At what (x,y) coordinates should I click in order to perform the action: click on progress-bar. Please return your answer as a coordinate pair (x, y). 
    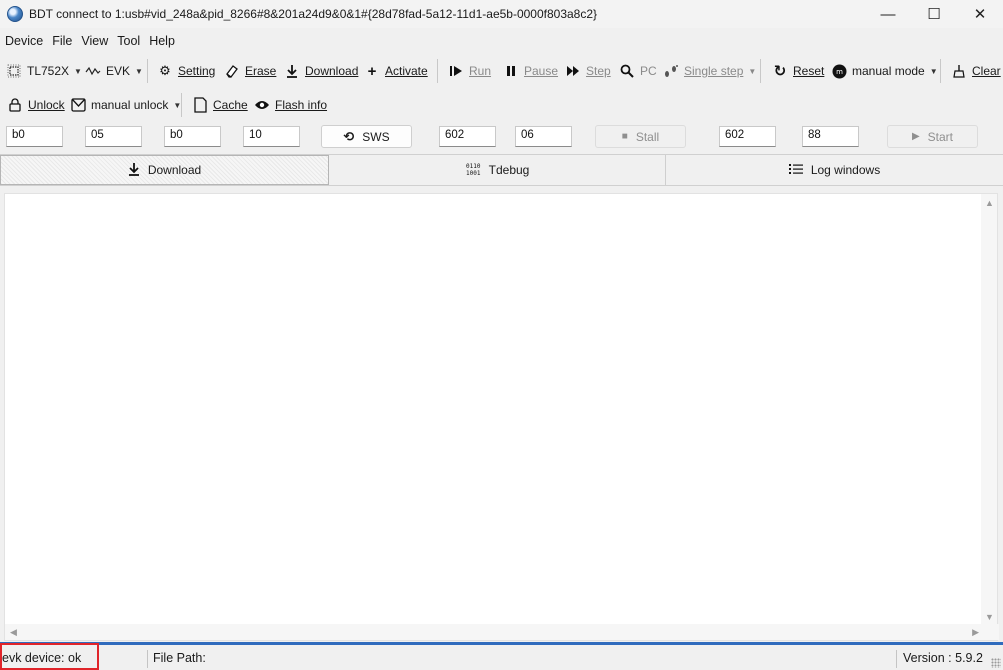
    Looking at the image, I should click on (501, 643).